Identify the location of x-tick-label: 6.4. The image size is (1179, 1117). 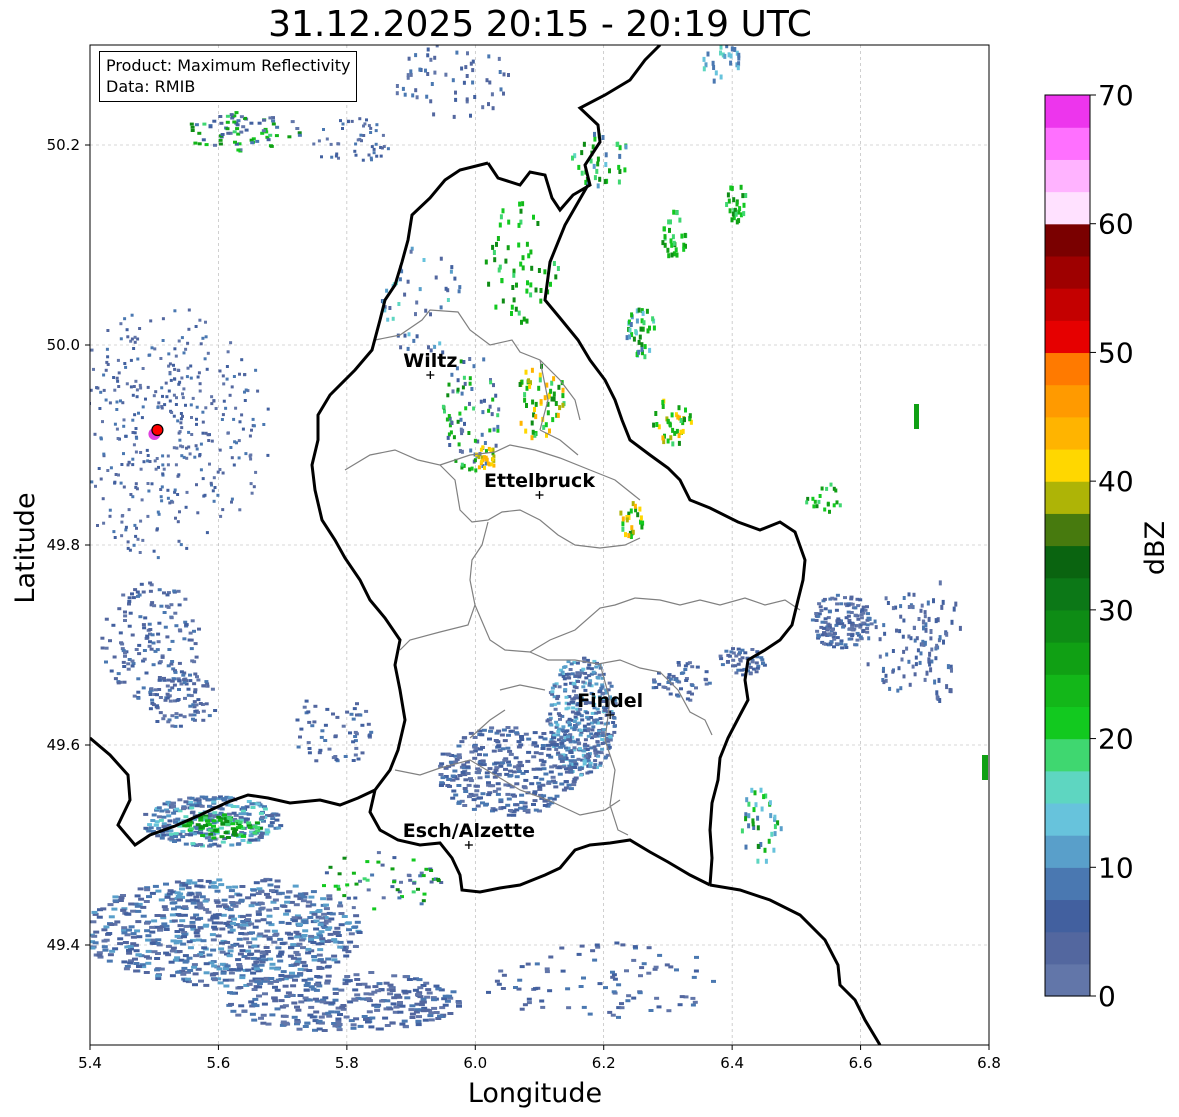
(732, 1063).